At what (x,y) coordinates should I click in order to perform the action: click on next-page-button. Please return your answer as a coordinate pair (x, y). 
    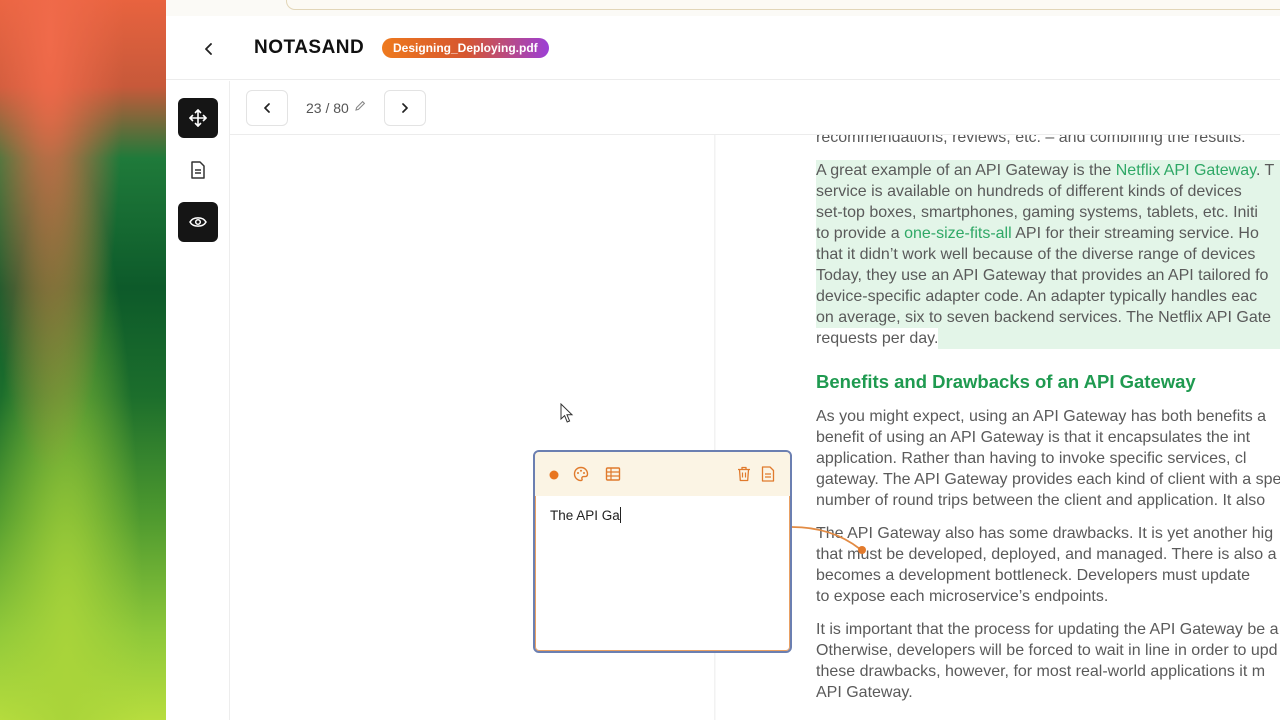
    Looking at the image, I should click on (405, 108).